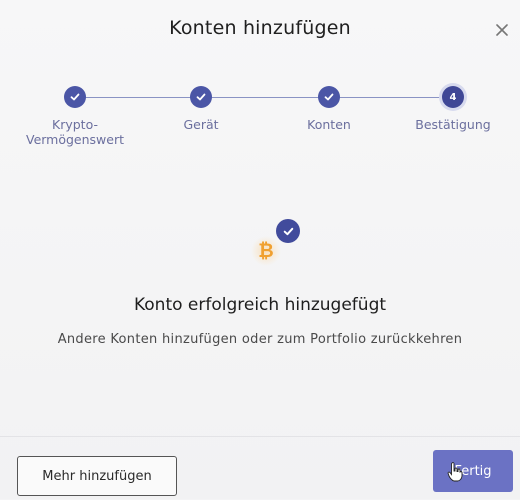 Image resolution: width=520 pixels, height=500 pixels. Describe the element at coordinates (75, 132) in the screenshot. I see `step-label-crypto-asset: Krypto- Vermögenswert` at that location.